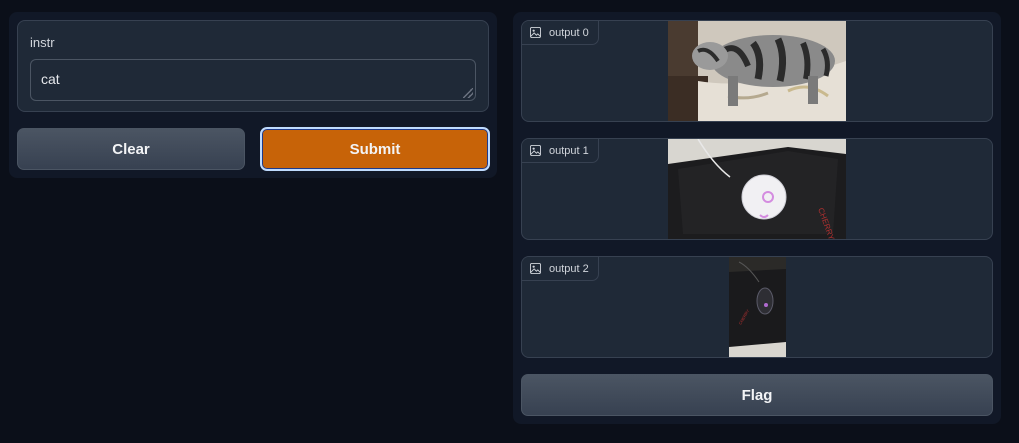 This screenshot has height=443, width=1019. I want to click on instr-textbox-block: instr cat, so click(253, 66).